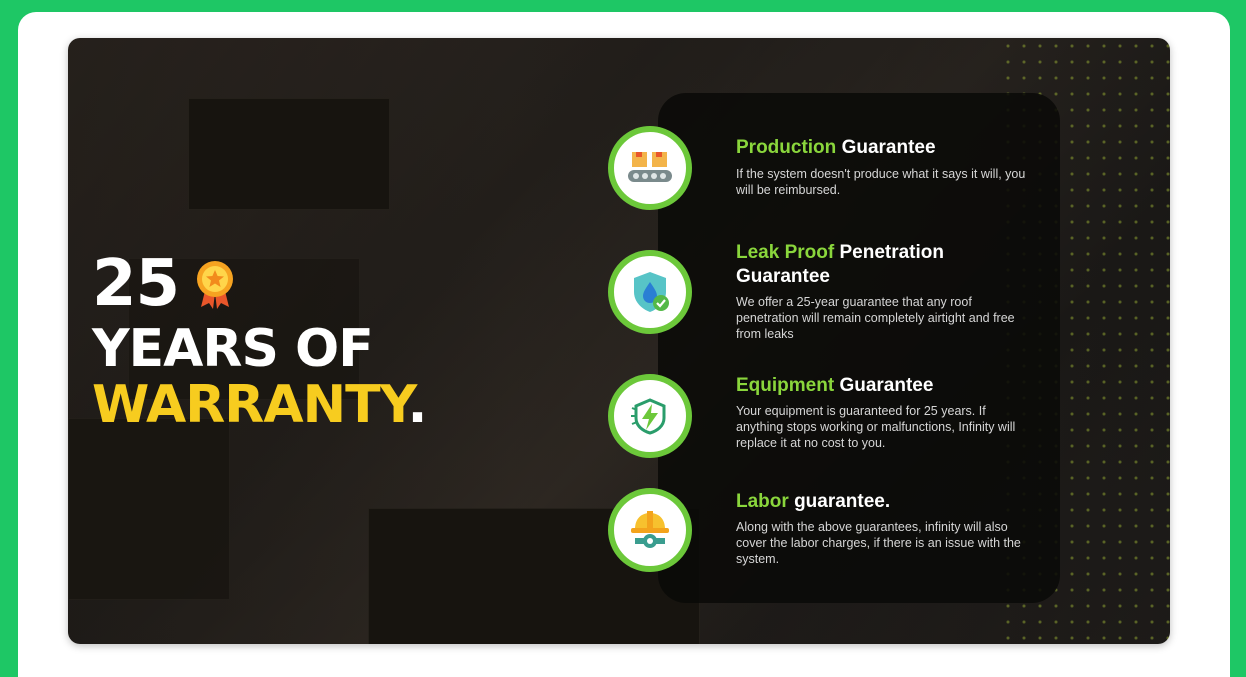 The width and height of the screenshot is (1246, 677). I want to click on production-icon-circle, so click(650, 168).